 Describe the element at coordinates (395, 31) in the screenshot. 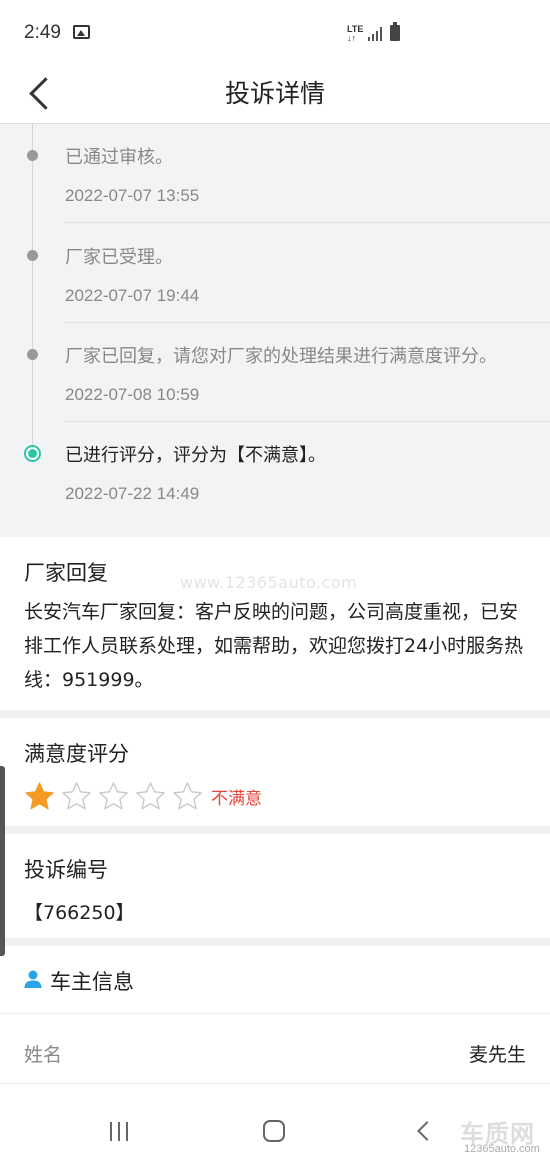

I see `battery-icon` at that location.